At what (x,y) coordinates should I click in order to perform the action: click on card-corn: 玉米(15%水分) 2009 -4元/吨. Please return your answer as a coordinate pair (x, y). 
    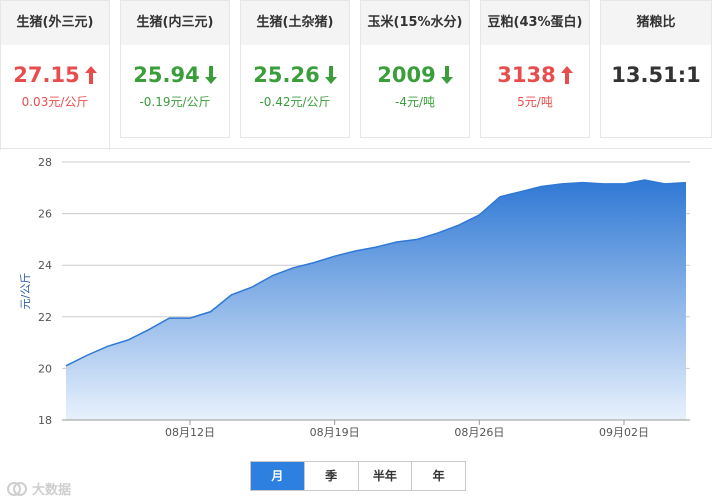
    Looking at the image, I should click on (415, 69).